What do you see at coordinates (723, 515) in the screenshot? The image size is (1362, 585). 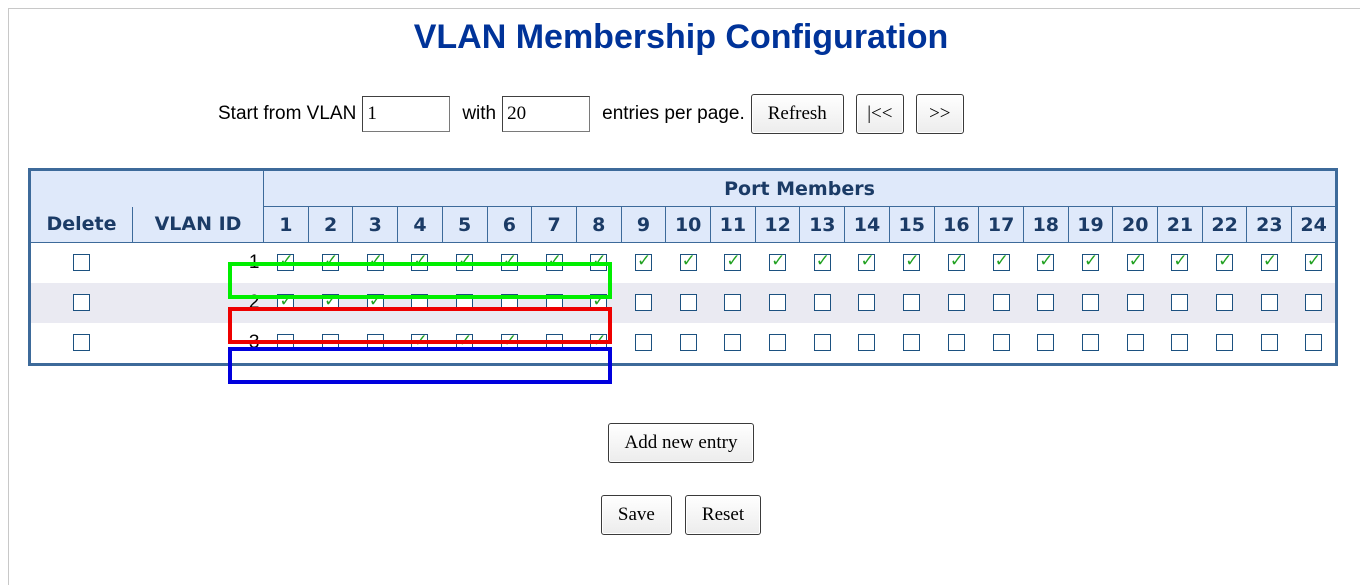 I see `reset-button: Reset` at bounding box center [723, 515].